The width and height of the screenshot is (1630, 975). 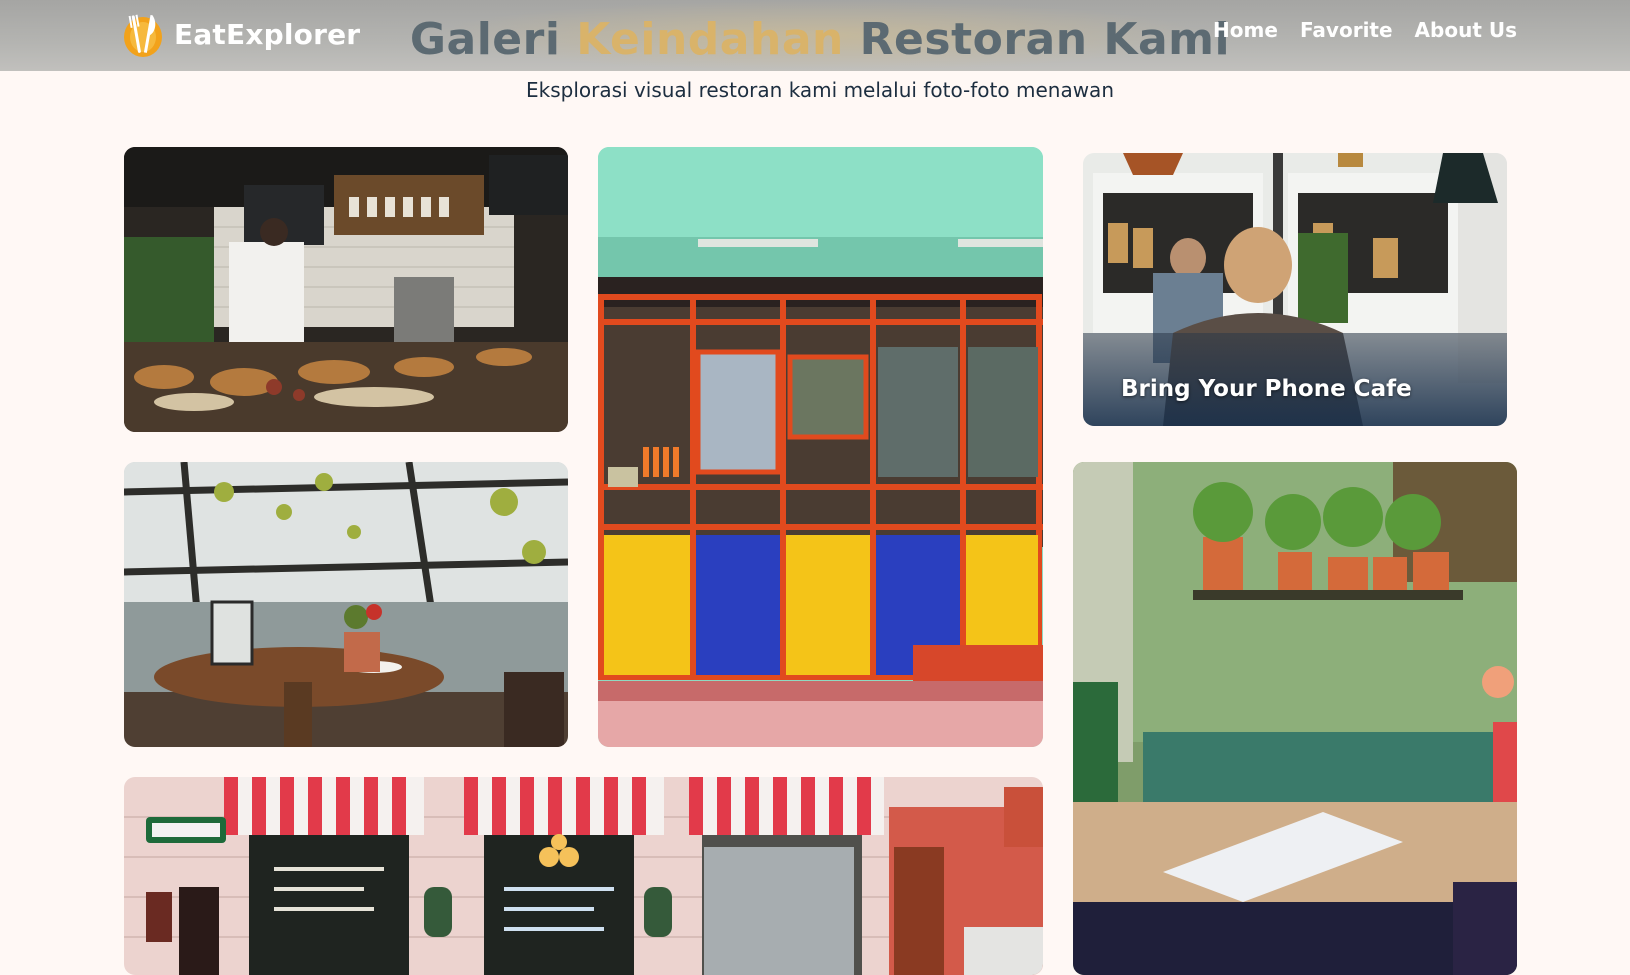 I want to click on bistro-street-photo, so click(x=583, y=876).